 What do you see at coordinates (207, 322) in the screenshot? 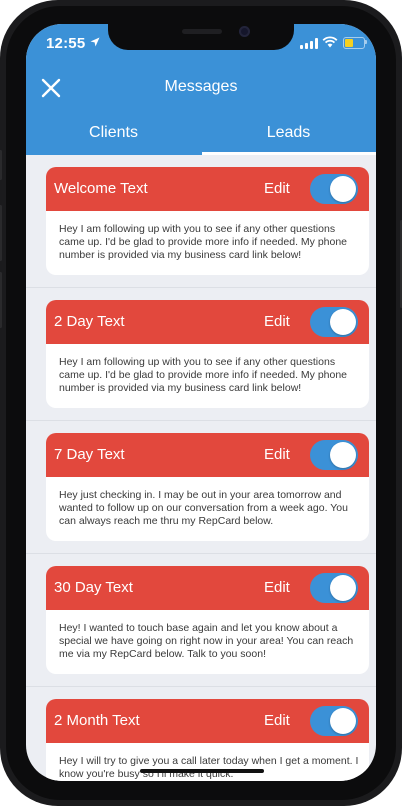
I see `card-header: 2 Day Text Edit` at bounding box center [207, 322].